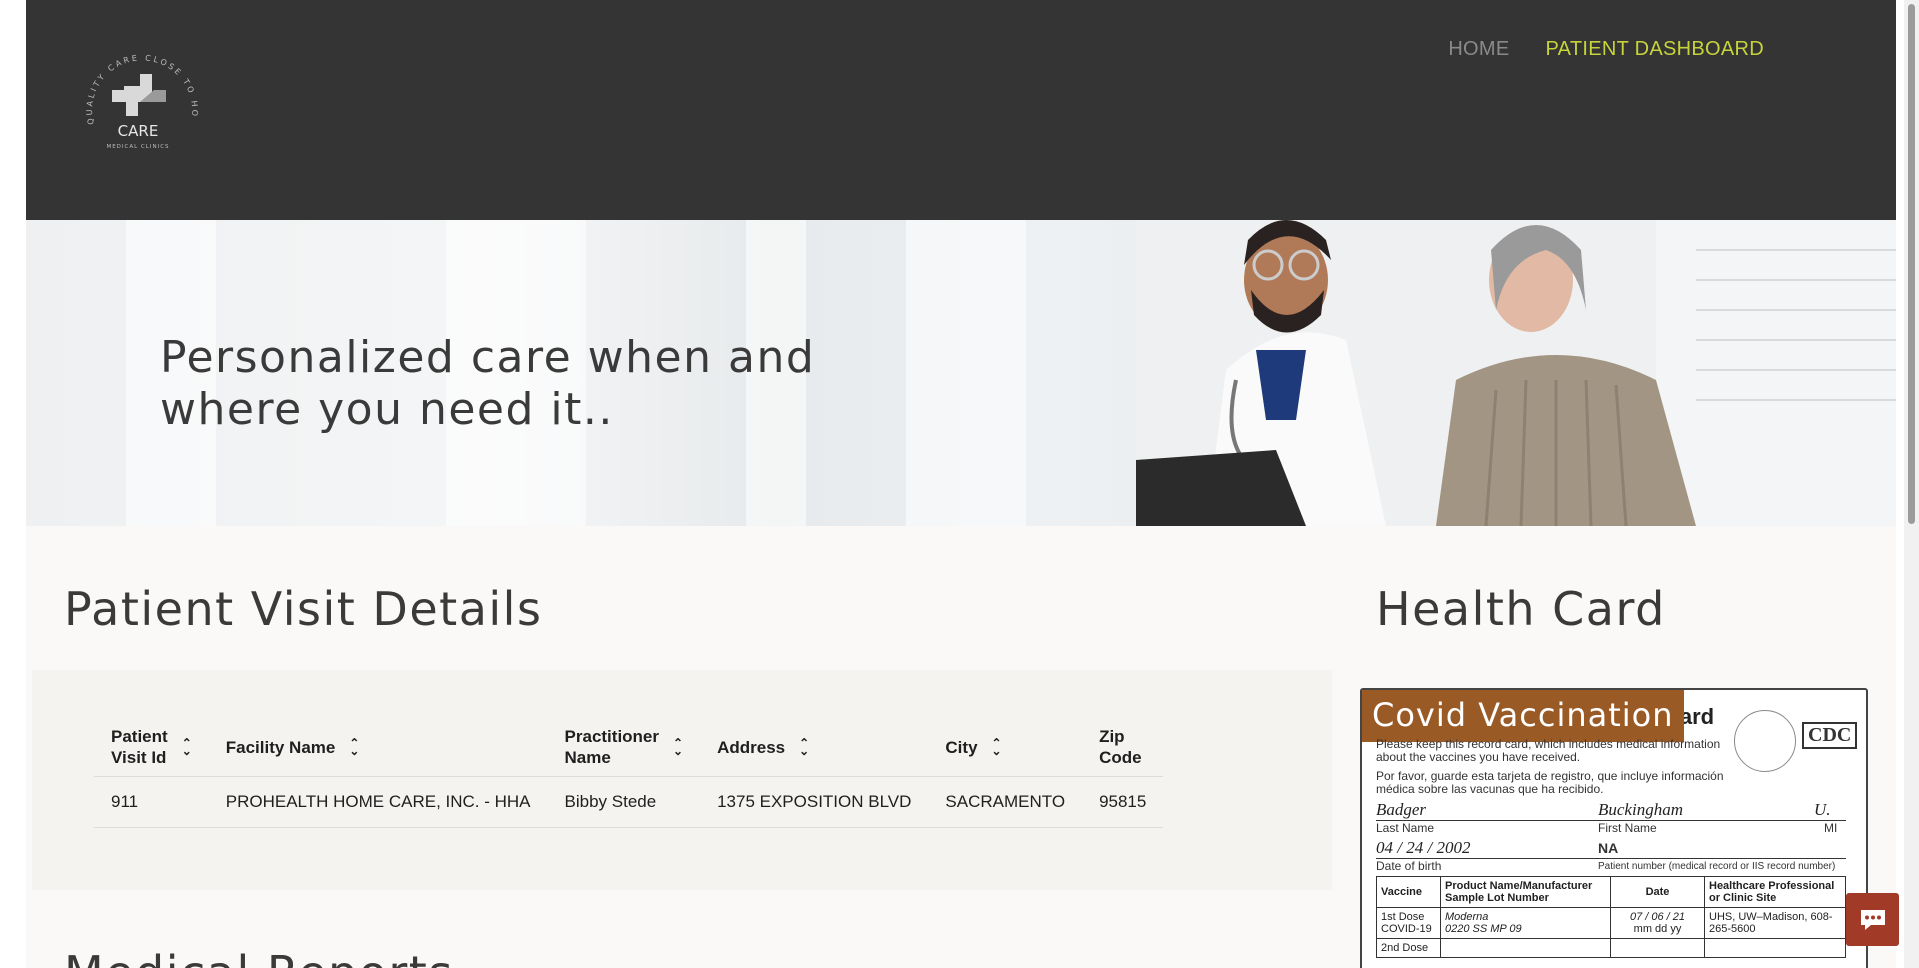  What do you see at coordinates (1409, 866) in the screenshot?
I see `card-label-dob: Date of birth` at bounding box center [1409, 866].